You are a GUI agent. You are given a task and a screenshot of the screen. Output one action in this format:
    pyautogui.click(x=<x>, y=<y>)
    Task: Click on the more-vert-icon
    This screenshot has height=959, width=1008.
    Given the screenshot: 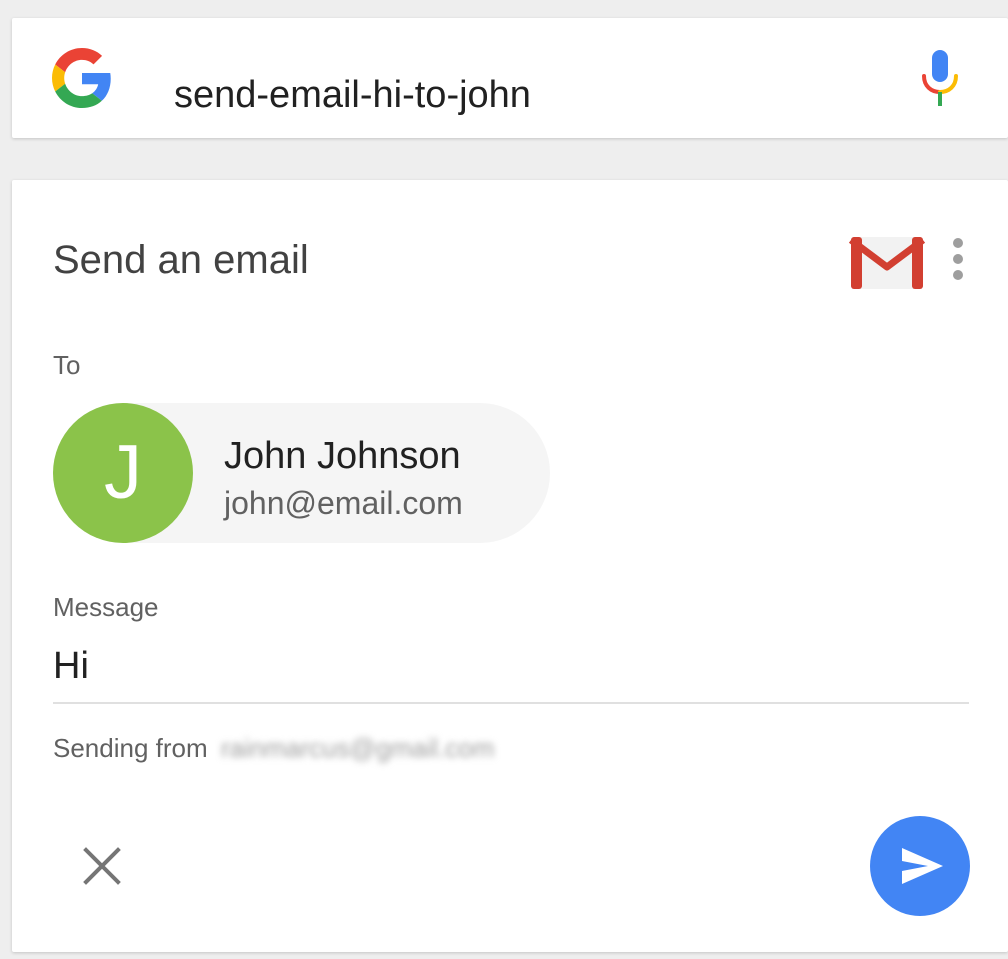 What is the action you would take?
    pyautogui.click(x=958, y=259)
    